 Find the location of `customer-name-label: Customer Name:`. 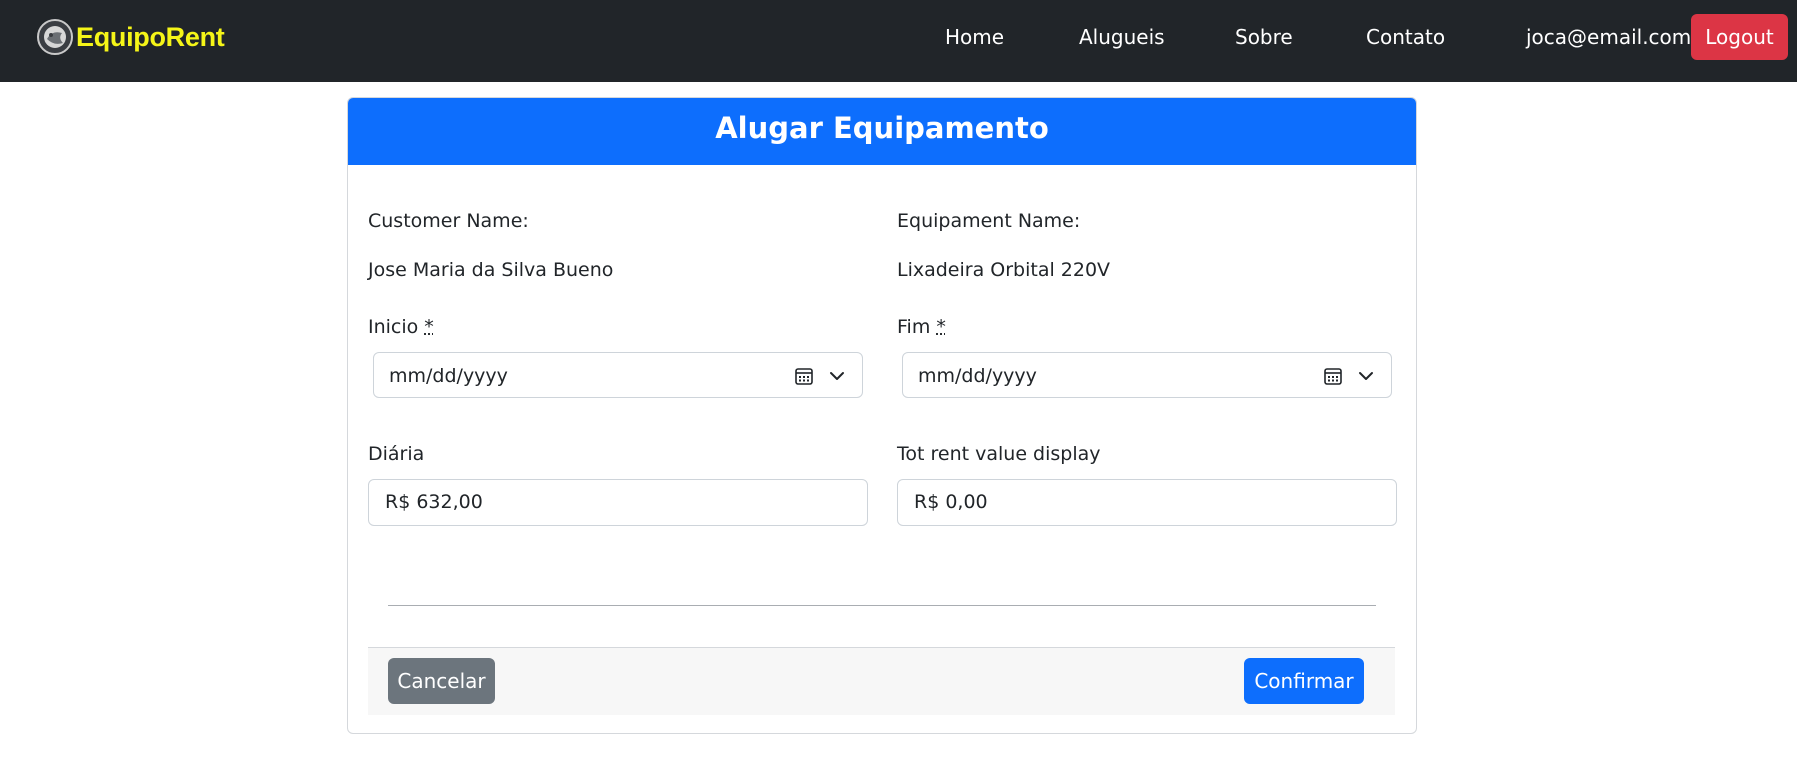

customer-name-label: Customer Name: is located at coordinates (448, 221).